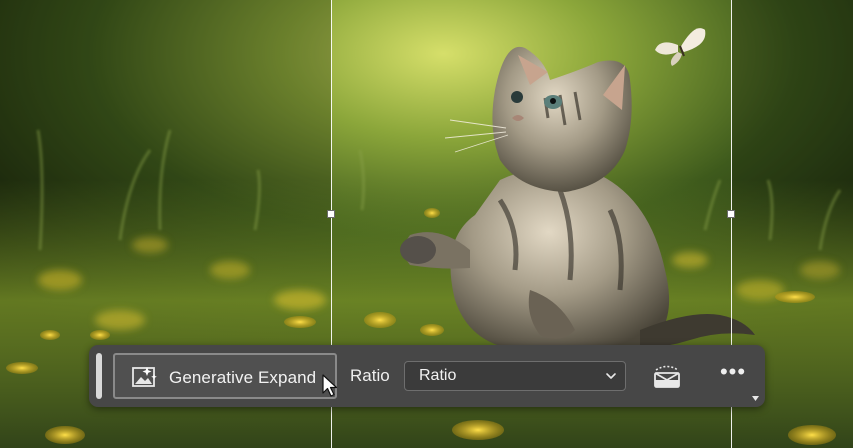 Image resolution: width=853 pixels, height=448 pixels. Describe the element at coordinates (243, 377) in the screenshot. I see `generative-expand-label: Generative Expand` at that location.